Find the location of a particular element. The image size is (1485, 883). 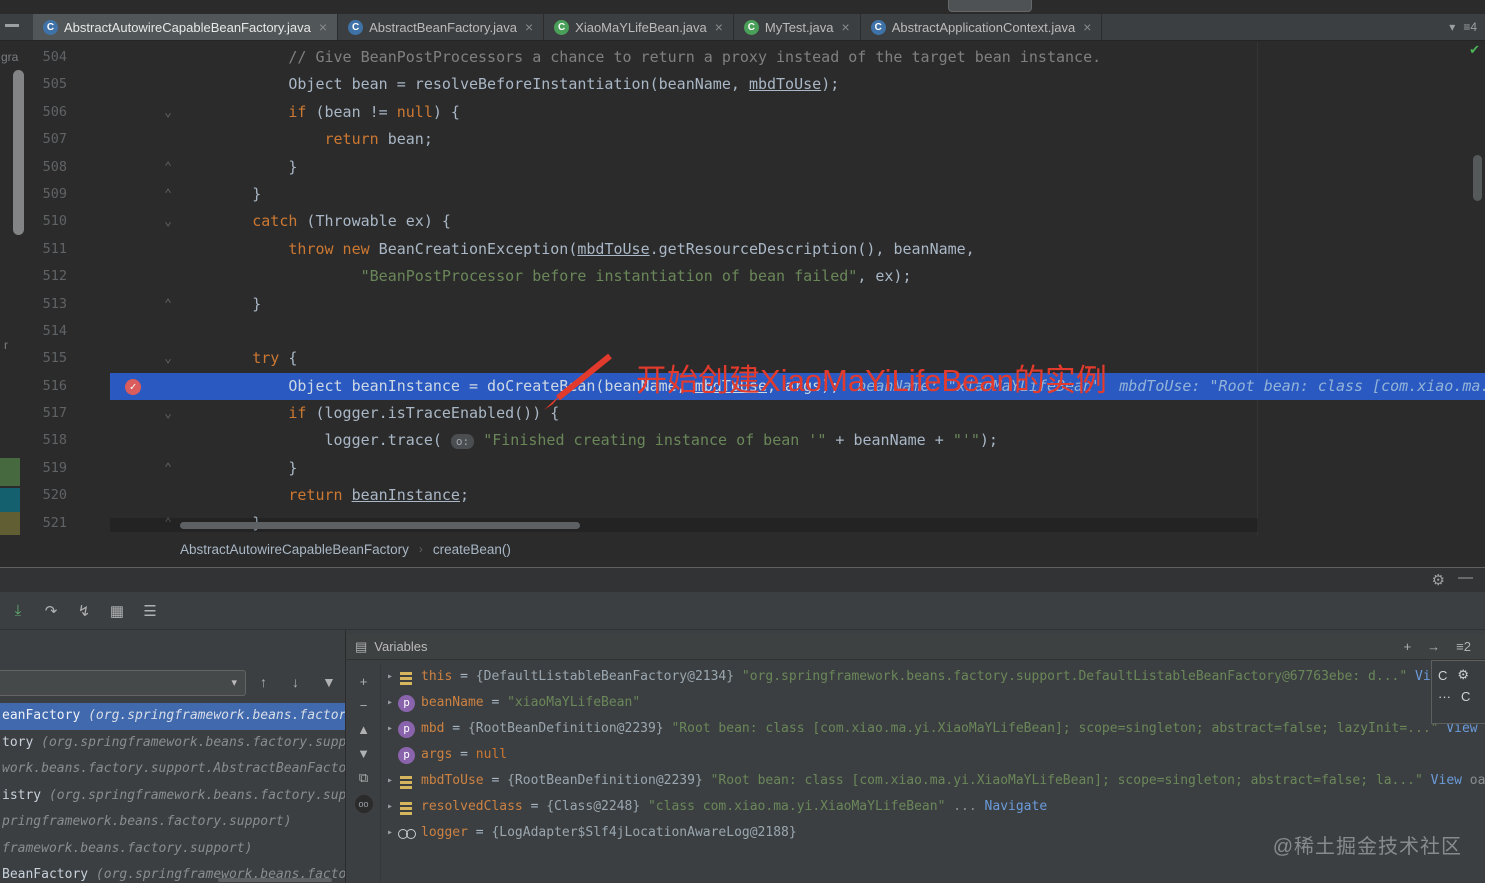

code-line: 520 return beanInstance; is located at coordinates (742, 495).